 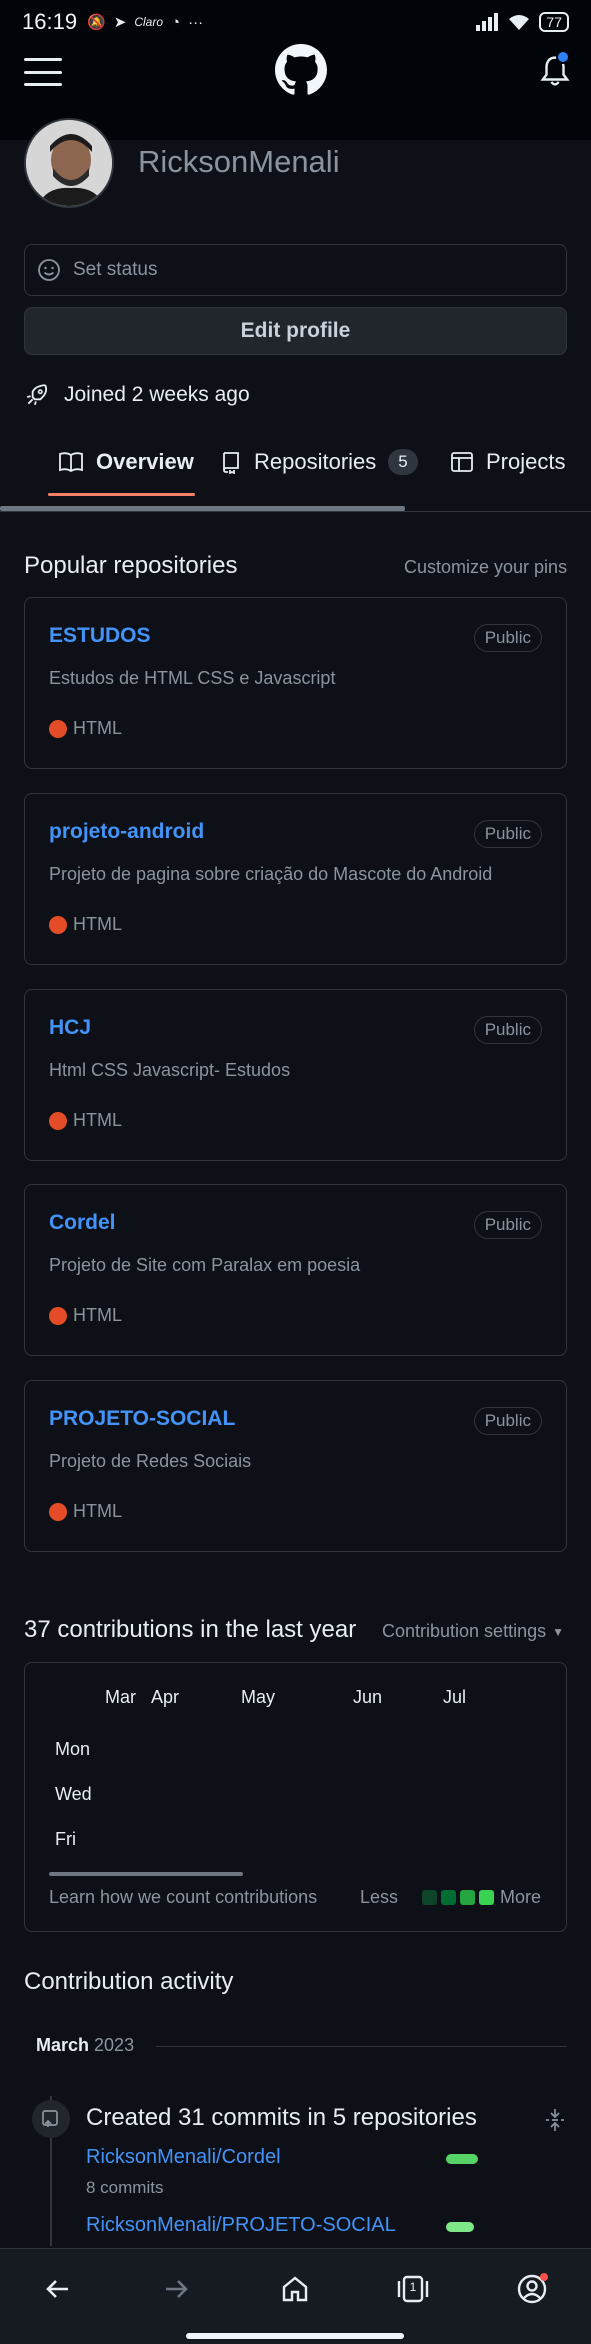 I want to click on month-label: May, so click(x=258, y=1697).